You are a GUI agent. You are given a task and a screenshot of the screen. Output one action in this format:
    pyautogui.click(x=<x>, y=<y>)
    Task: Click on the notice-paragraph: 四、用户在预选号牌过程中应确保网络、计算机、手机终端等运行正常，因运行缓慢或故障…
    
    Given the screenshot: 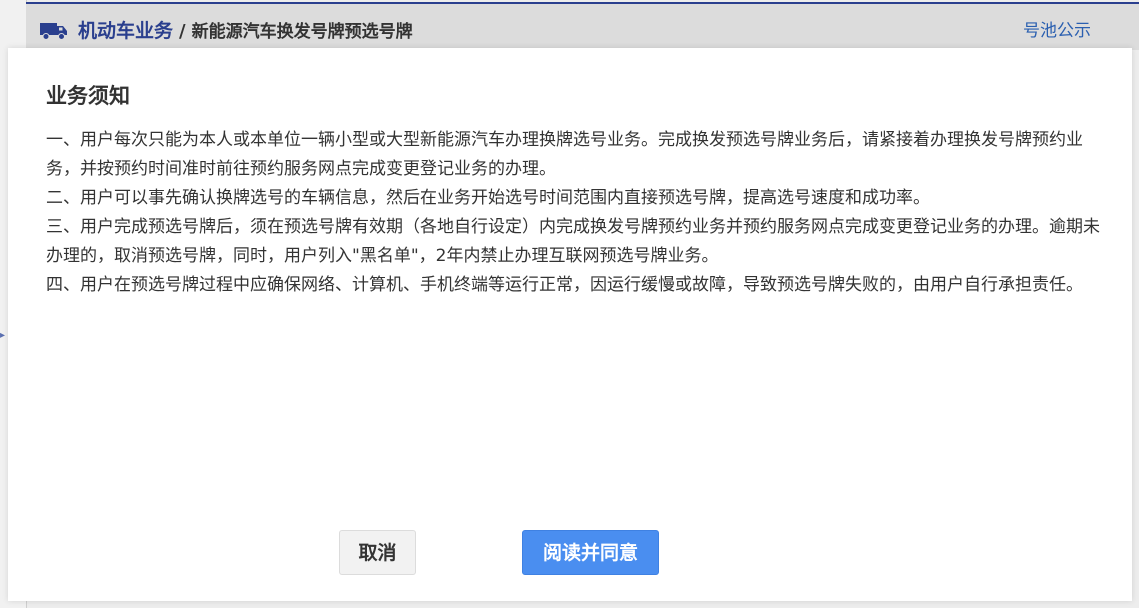 What is the action you would take?
    pyautogui.click(x=564, y=285)
    